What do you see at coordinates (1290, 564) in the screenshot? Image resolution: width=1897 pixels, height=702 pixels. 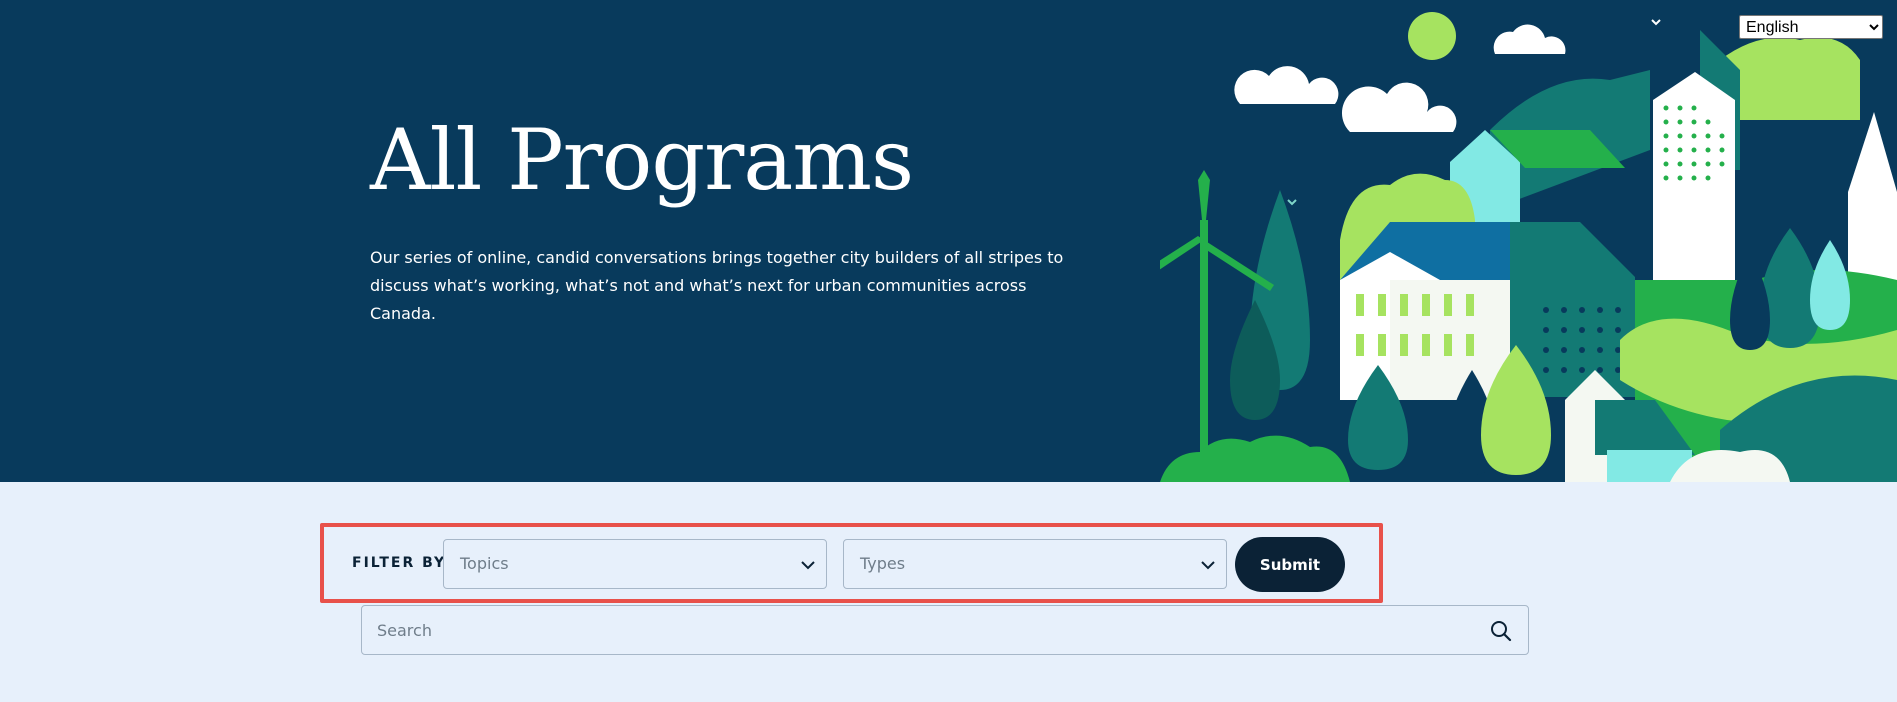 I see `submit-button: Submit` at bounding box center [1290, 564].